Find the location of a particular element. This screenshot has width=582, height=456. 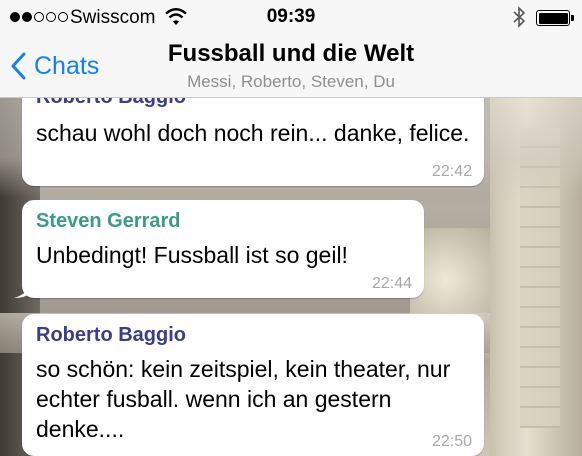

battery-fill is located at coordinates (553, 18).